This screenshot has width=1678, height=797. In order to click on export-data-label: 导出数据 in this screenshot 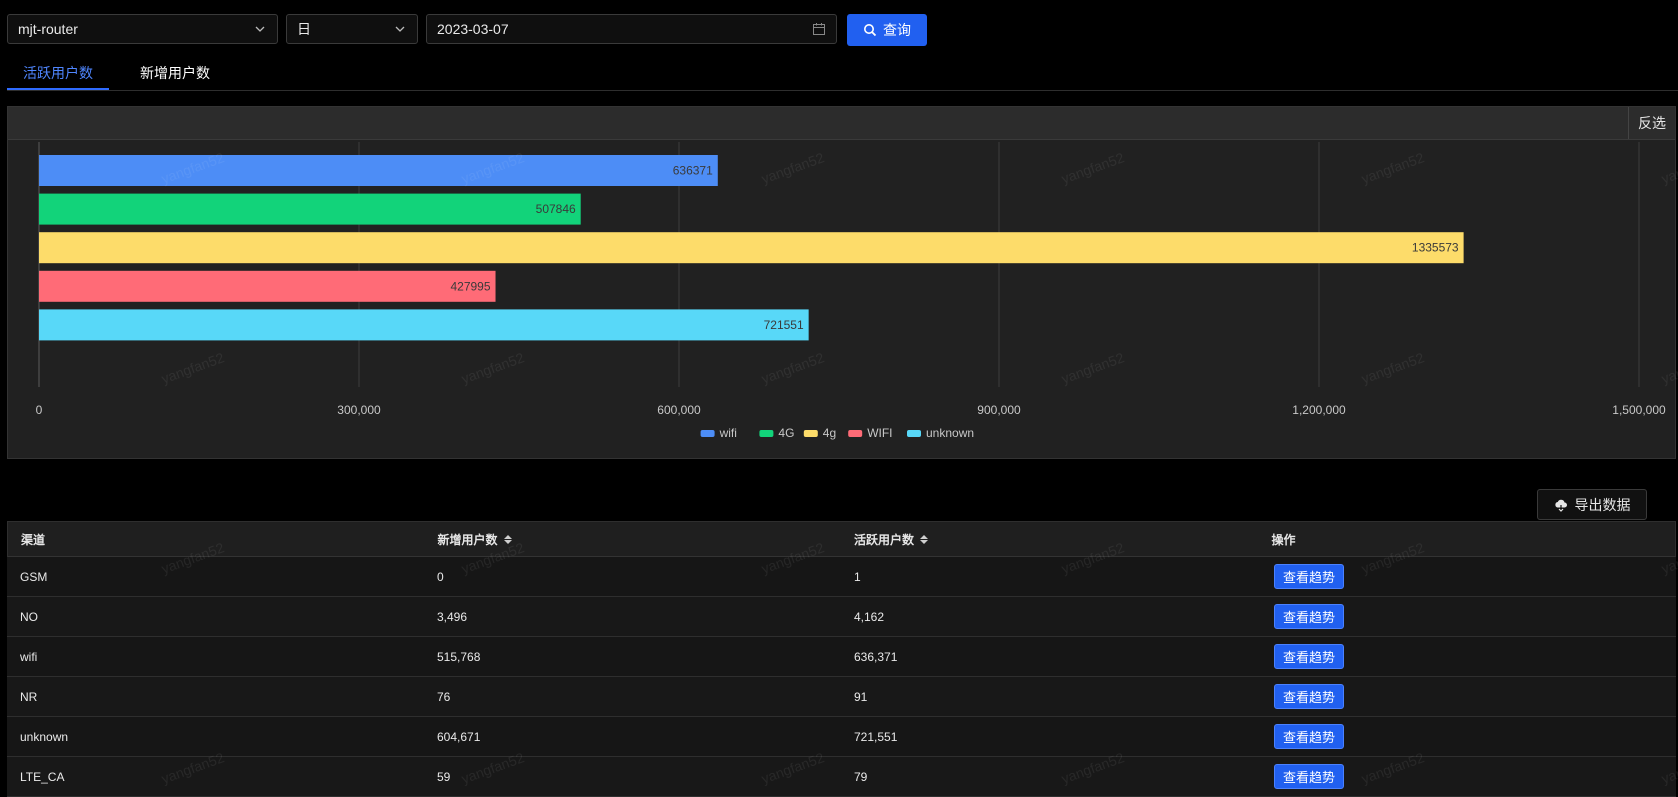, I will do `click(1602, 504)`.